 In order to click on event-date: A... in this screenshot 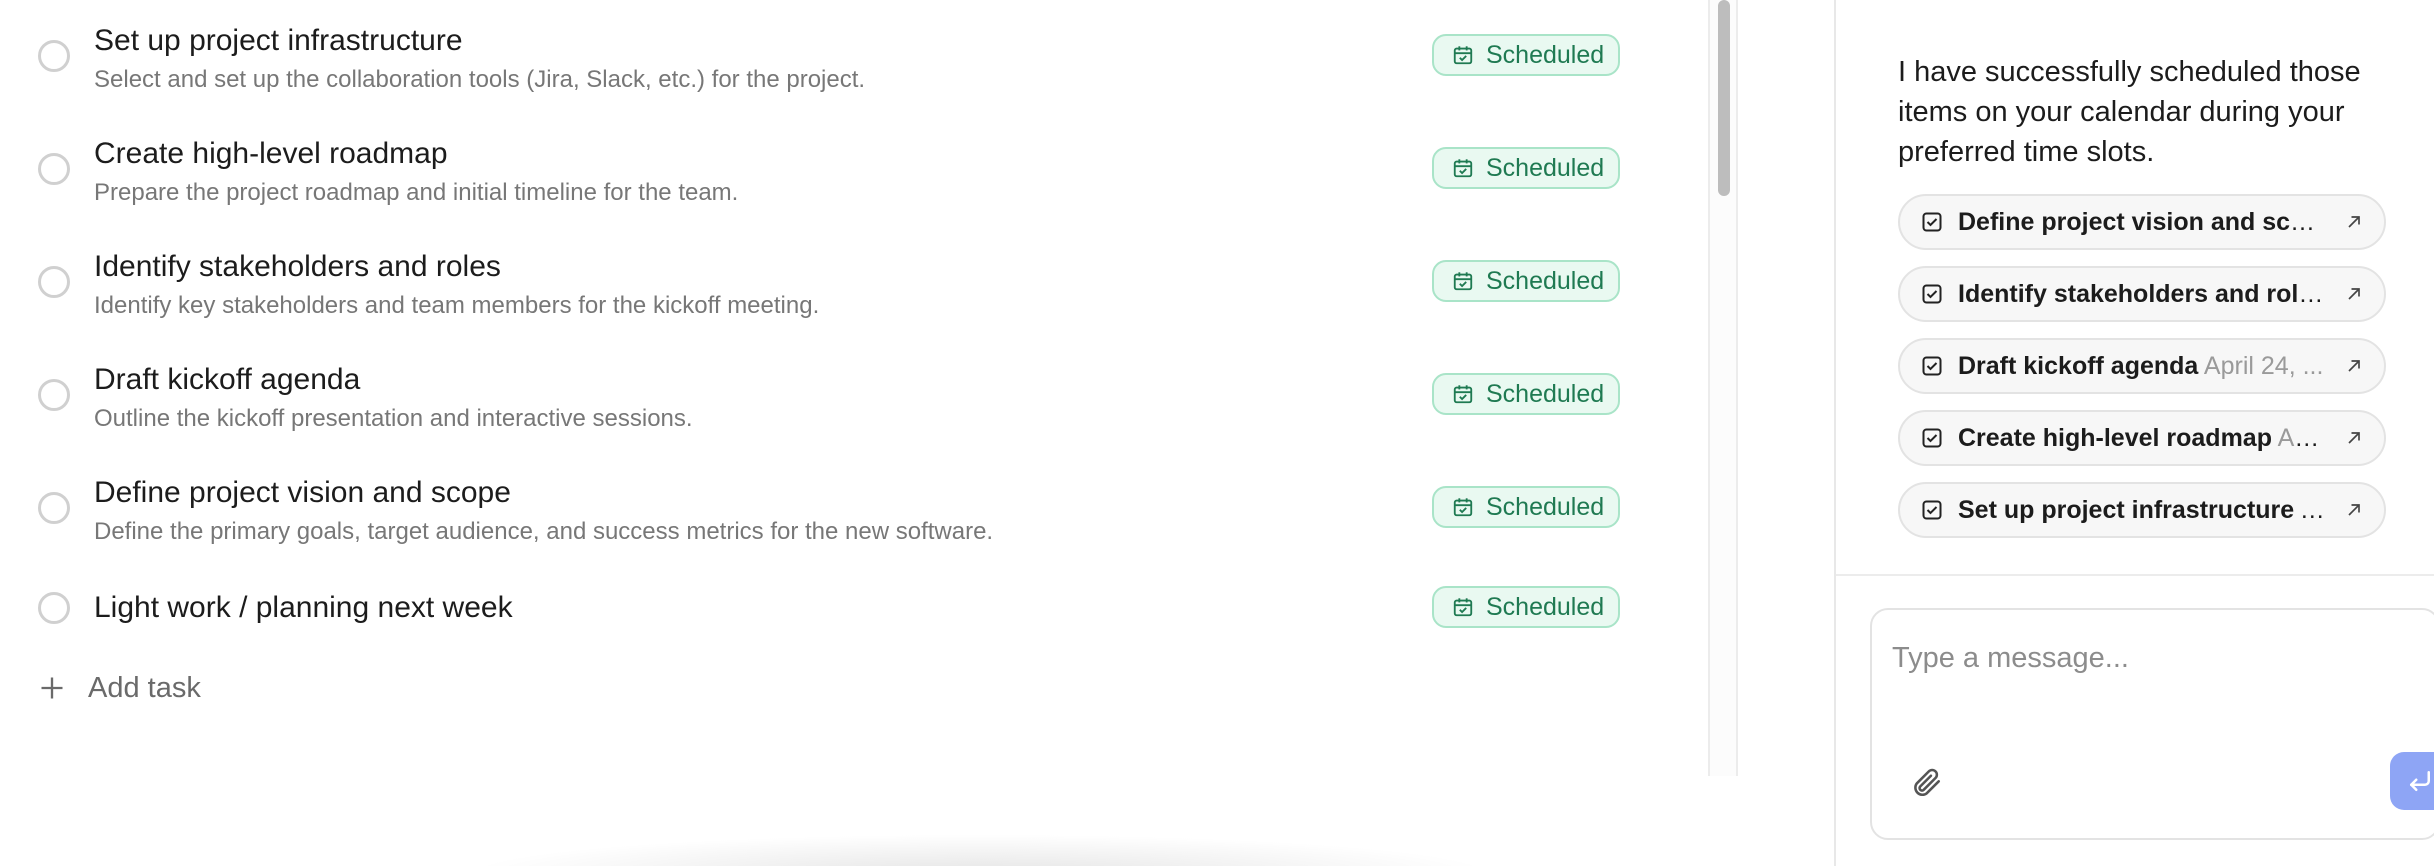, I will do `click(2313, 510)`.